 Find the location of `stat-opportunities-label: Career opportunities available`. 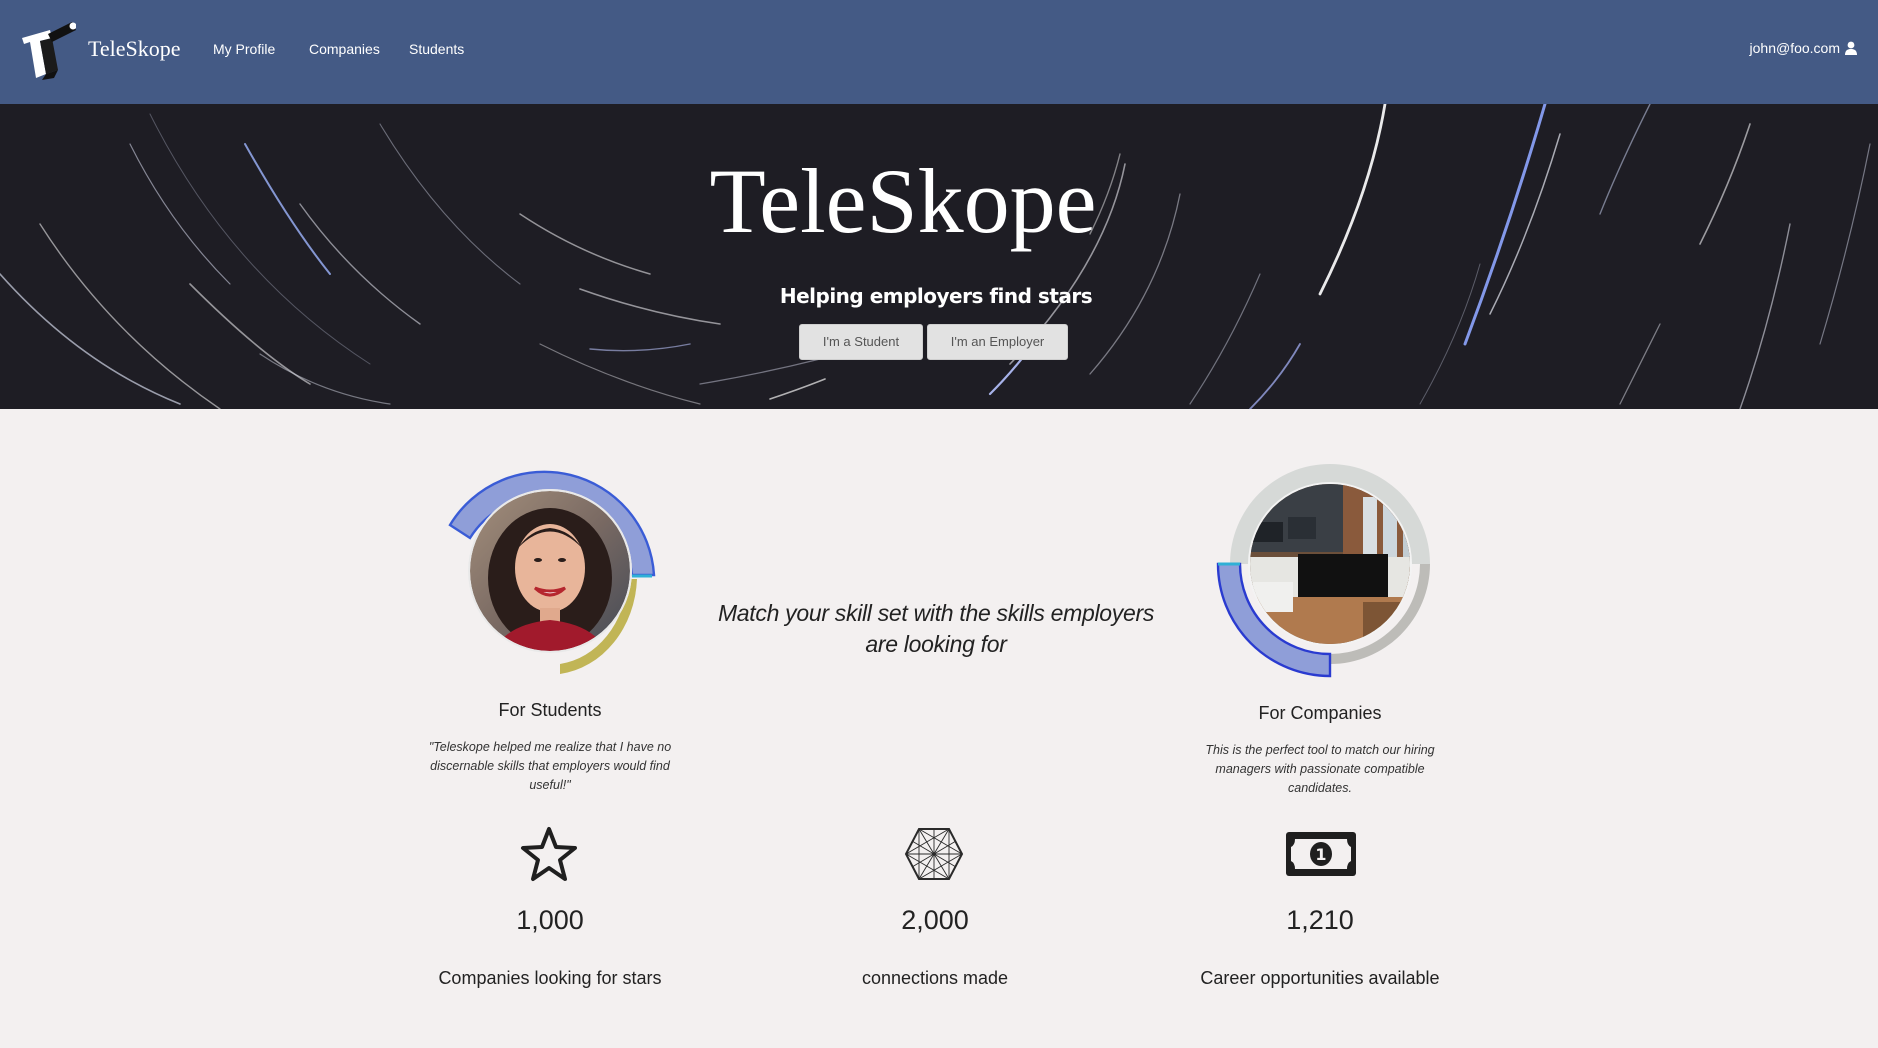

stat-opportunities-label: Career opportunities available is located at coordinates (1320, 978).